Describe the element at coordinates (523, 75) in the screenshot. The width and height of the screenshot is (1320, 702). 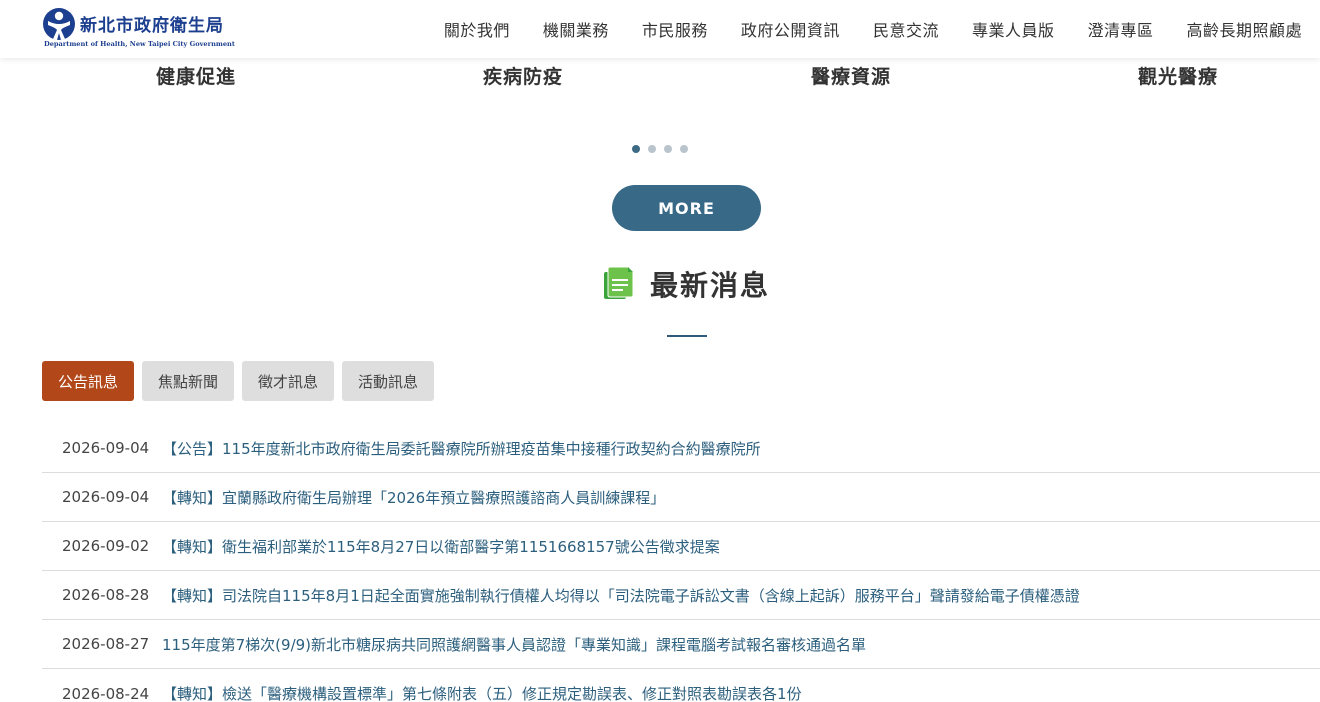
I see `category-disease-prevention: 疾病防疫` at that location.